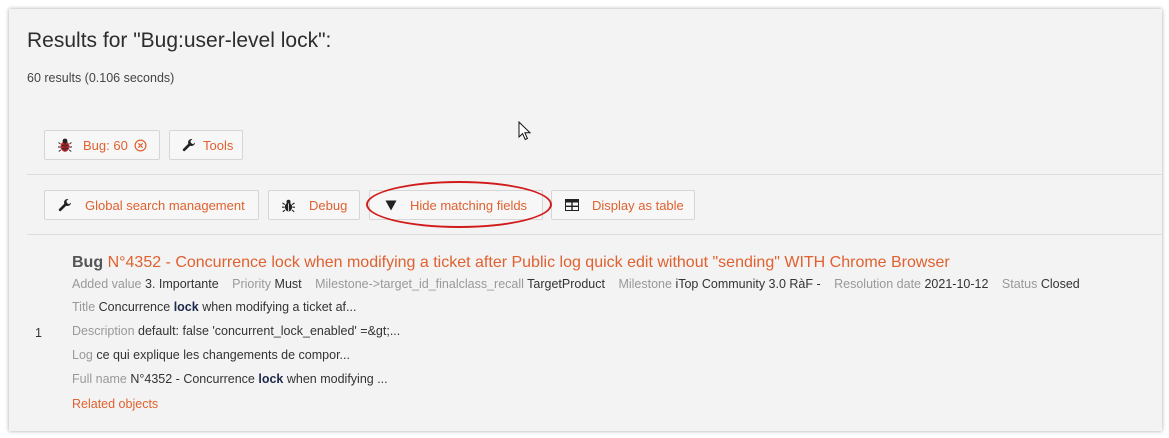 Image resolution: width=1169 pixels, height=438 pixels. Describe the element at coordinates (525, 133) in the screenshot. I see `mouse-cursor-icon` at that location.